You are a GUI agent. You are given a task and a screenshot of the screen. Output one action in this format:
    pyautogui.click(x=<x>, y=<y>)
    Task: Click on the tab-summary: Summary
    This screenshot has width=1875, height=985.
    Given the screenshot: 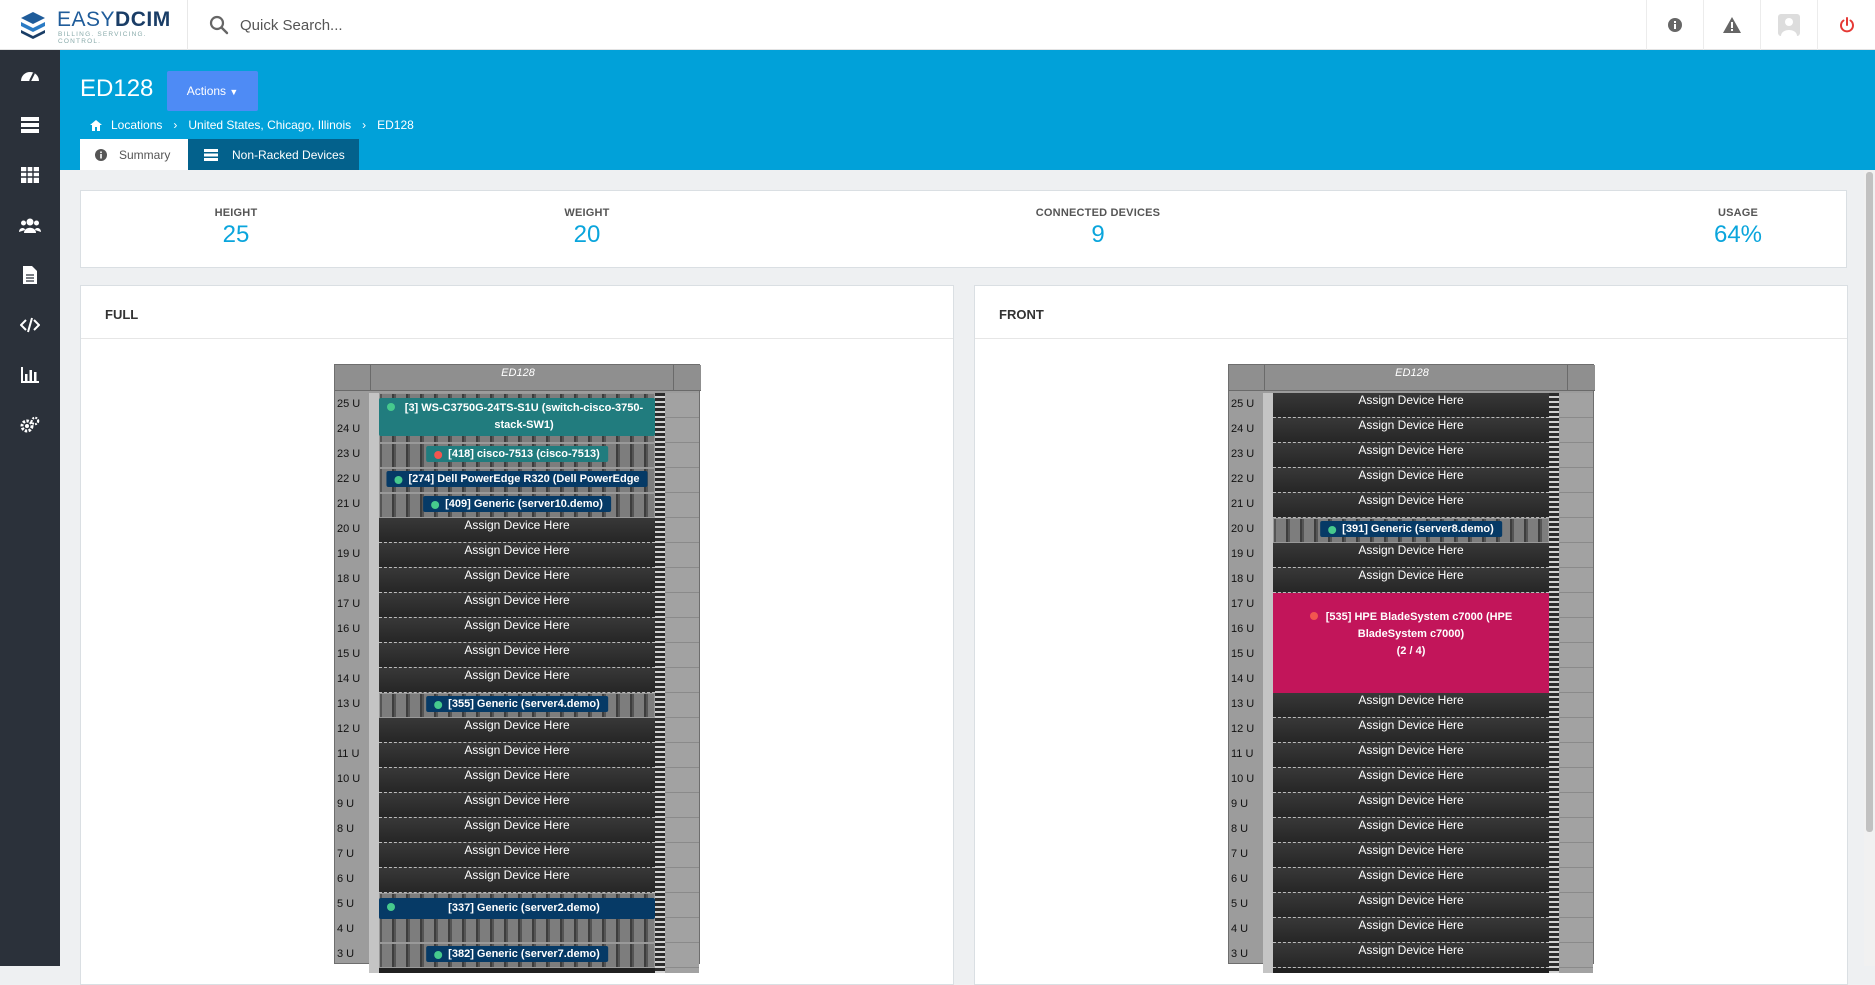 What is the action you would take?
    pyautogui.click(x=134, y=154)
    